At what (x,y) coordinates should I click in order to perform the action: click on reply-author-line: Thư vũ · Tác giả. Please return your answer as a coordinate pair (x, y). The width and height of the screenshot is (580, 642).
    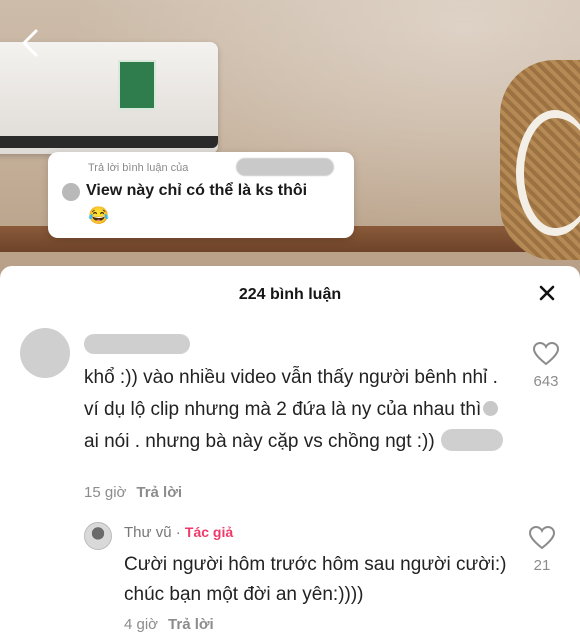
    Looking at the image, I should click on (178, 532).